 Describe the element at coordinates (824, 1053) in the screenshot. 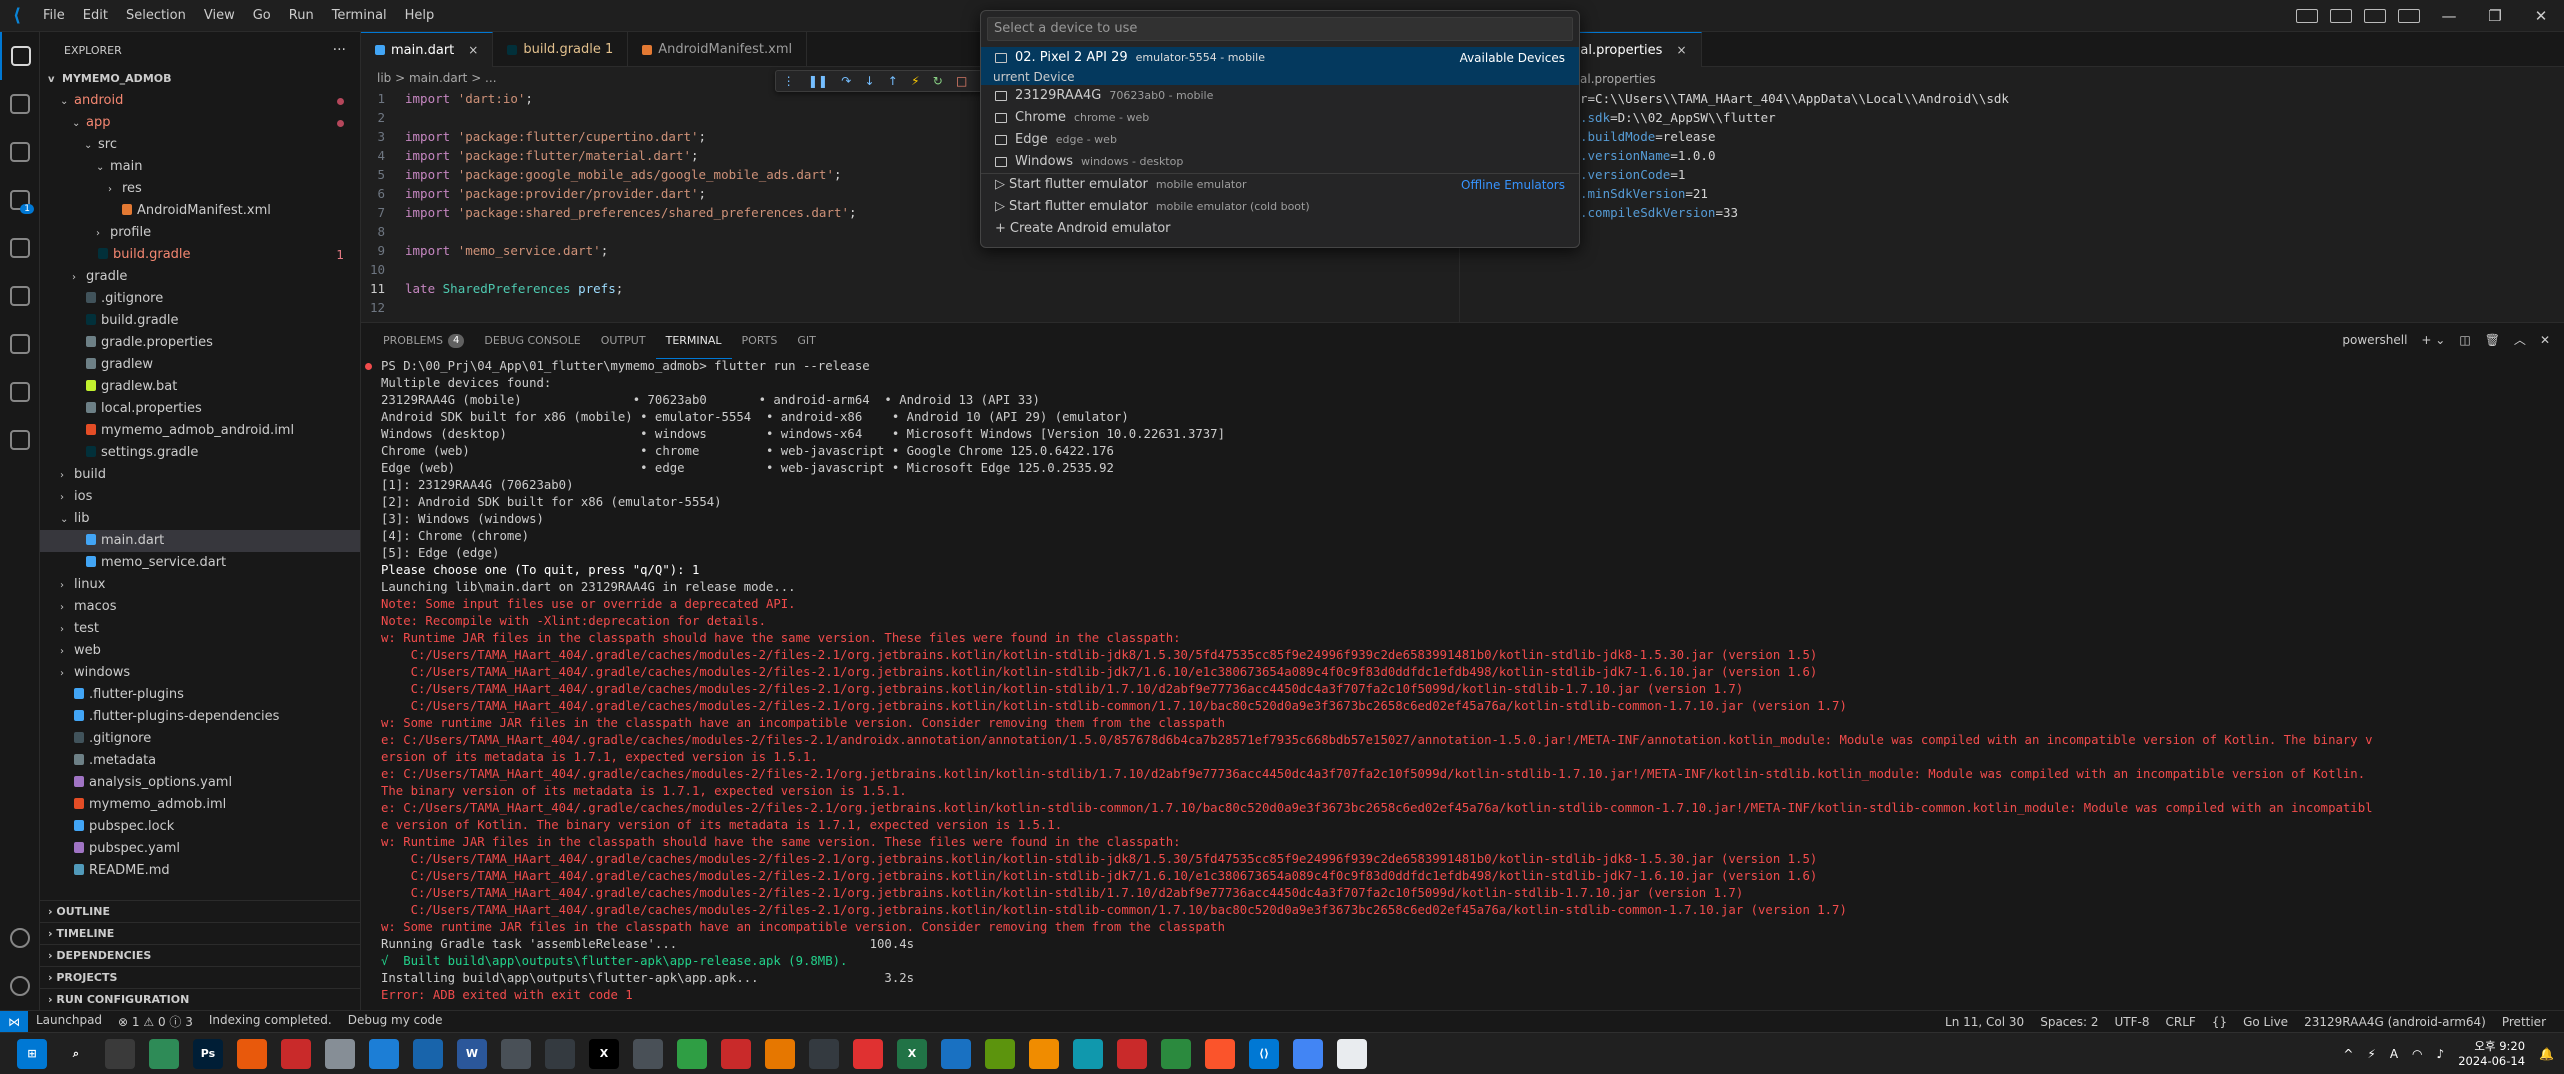

I see `taskbar-terminal-icon` at that location.